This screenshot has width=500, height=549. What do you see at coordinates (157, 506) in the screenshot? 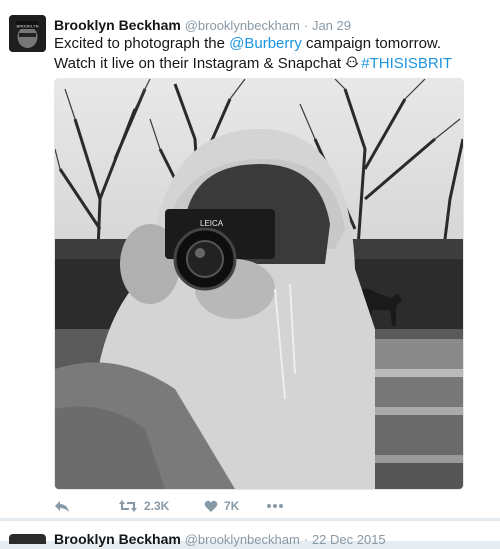
I see `retweet-count: 2.3K` at bounding box center [157, 506].